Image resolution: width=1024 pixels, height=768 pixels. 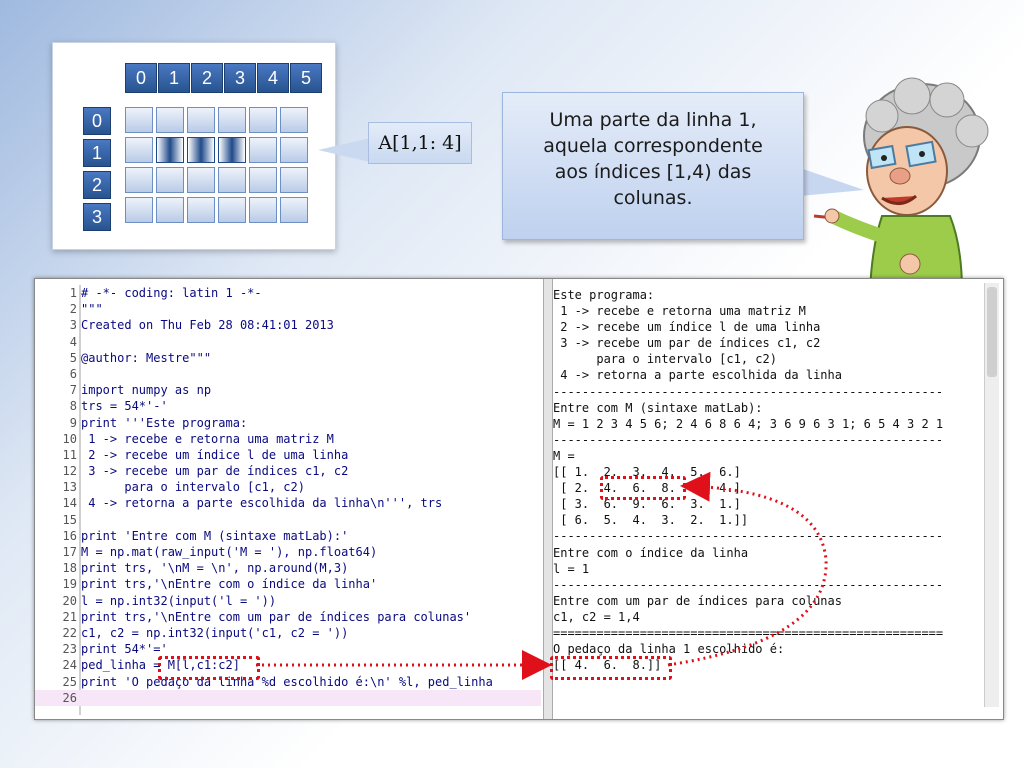 I want to click on matrix-row, so click(x=218, y=150).